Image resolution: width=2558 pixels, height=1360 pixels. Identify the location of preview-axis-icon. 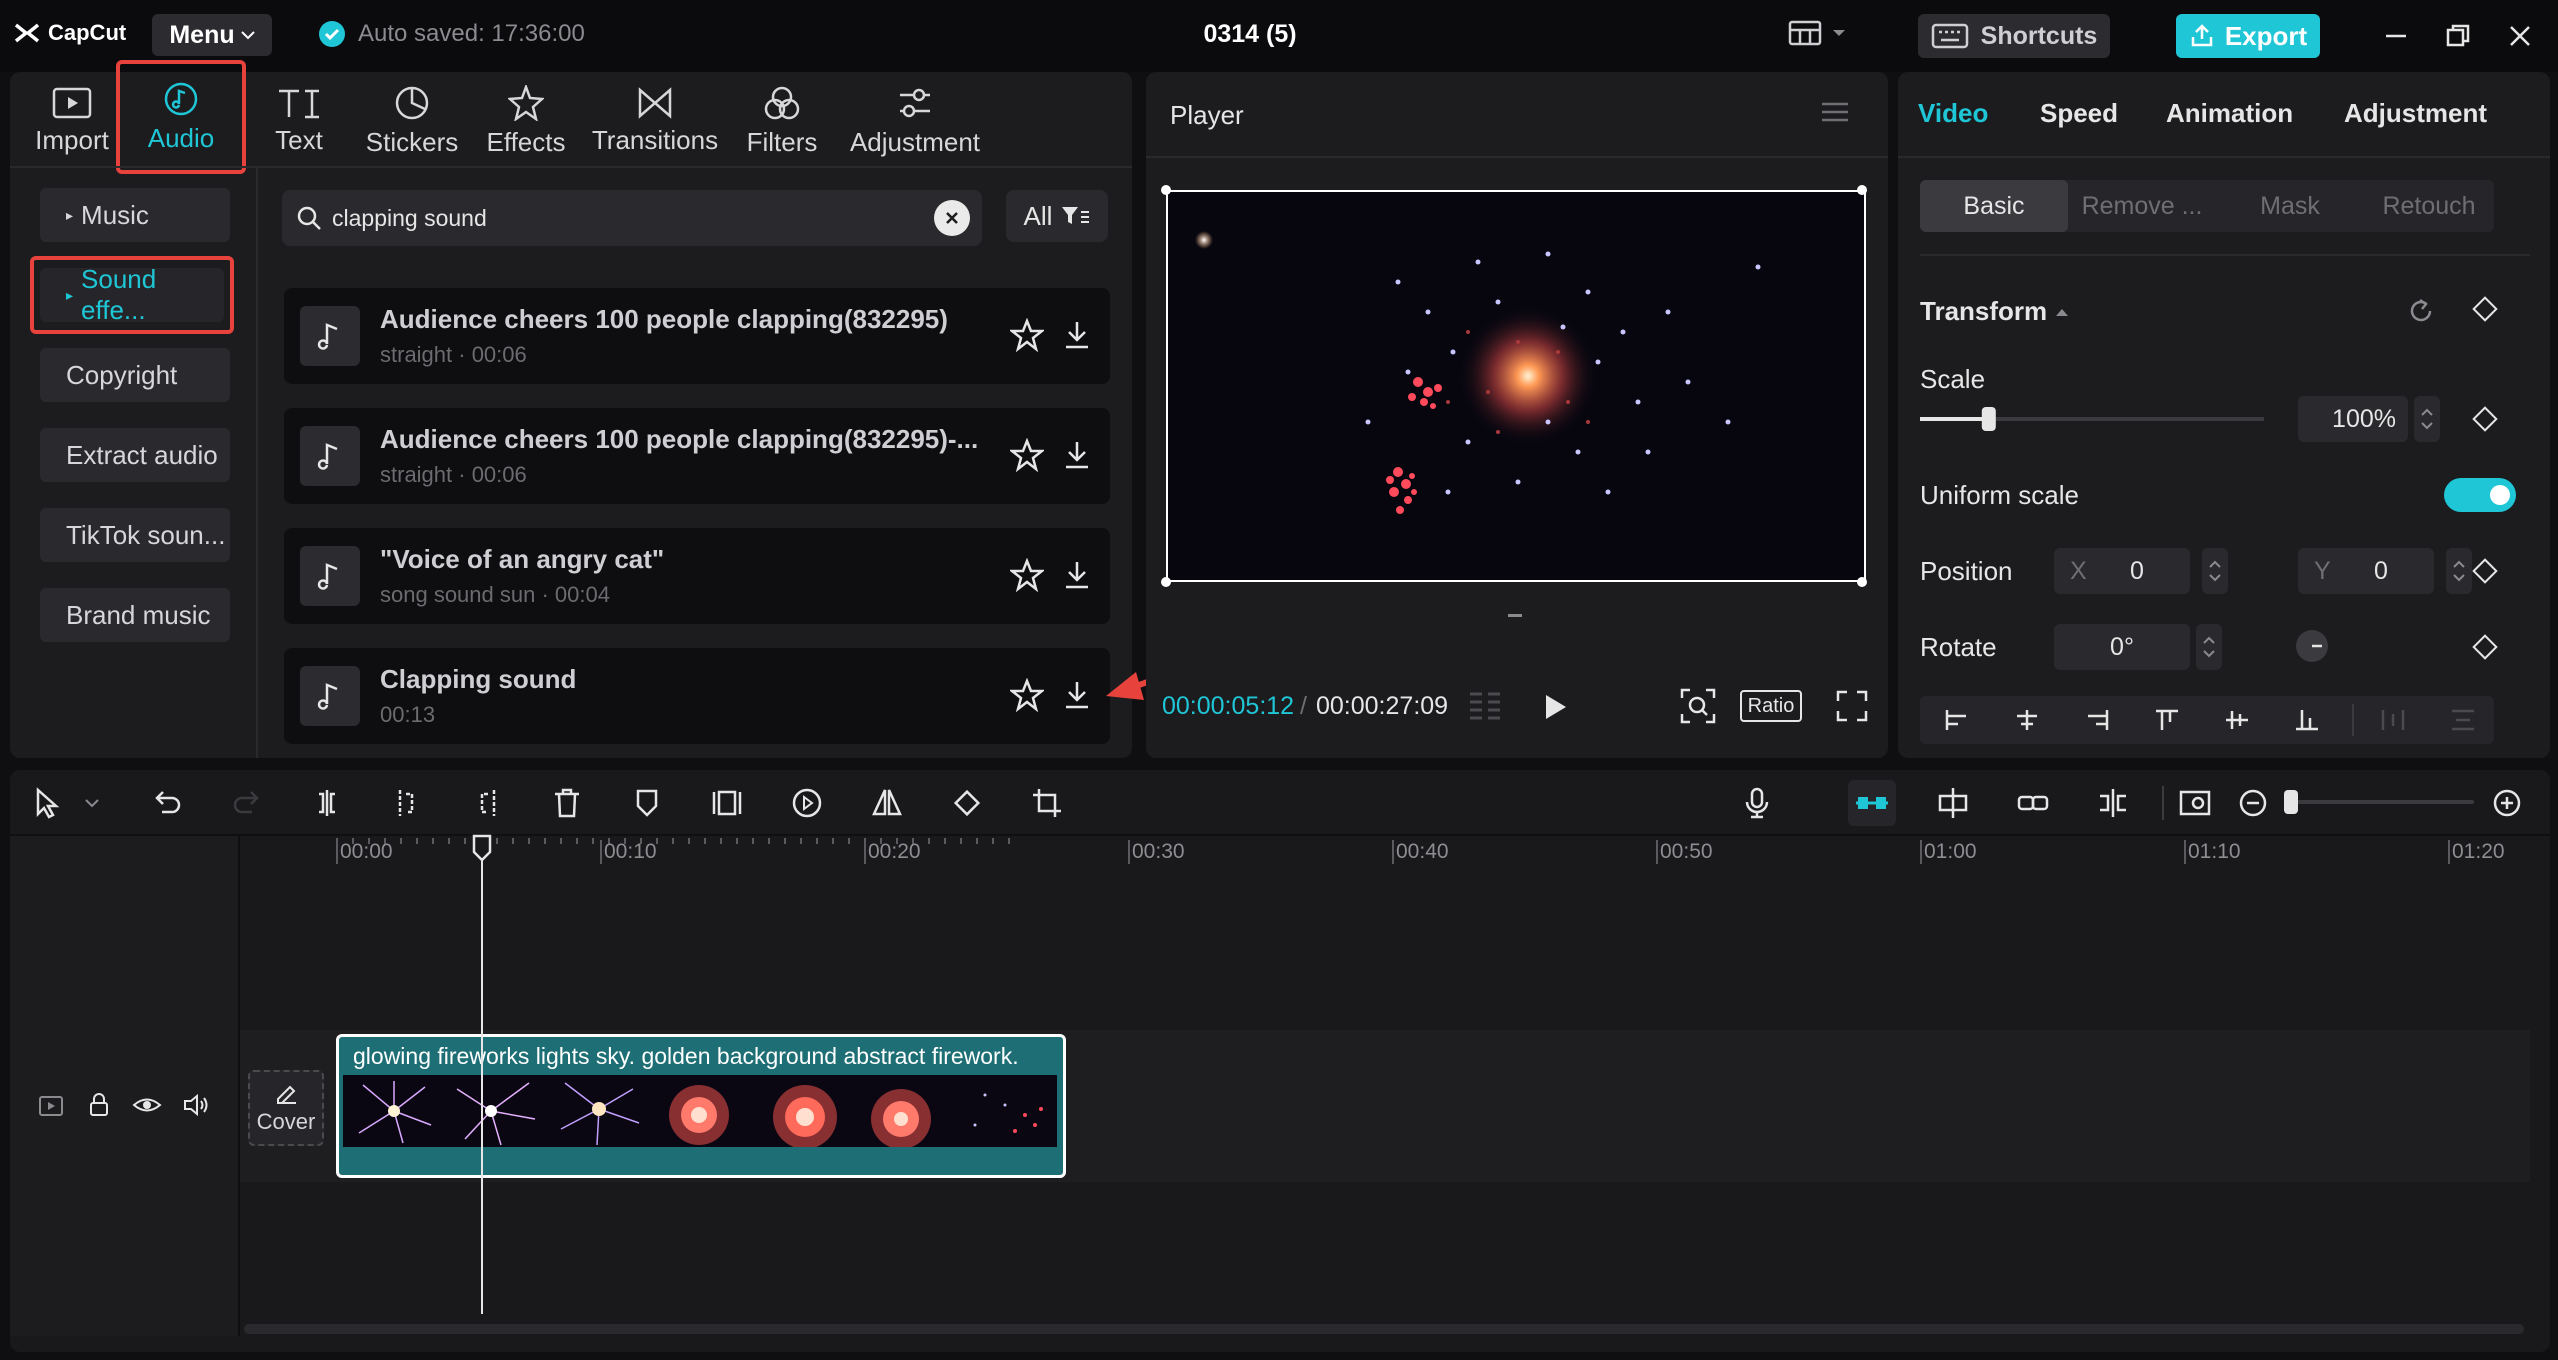
(2113, 803).